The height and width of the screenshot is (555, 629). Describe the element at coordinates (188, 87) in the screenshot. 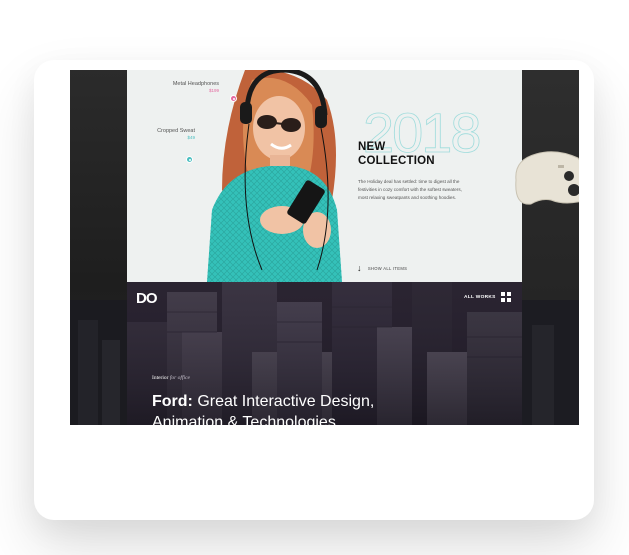

I see `hotspot-label-headphones: Metal Headphones $199` at that location.